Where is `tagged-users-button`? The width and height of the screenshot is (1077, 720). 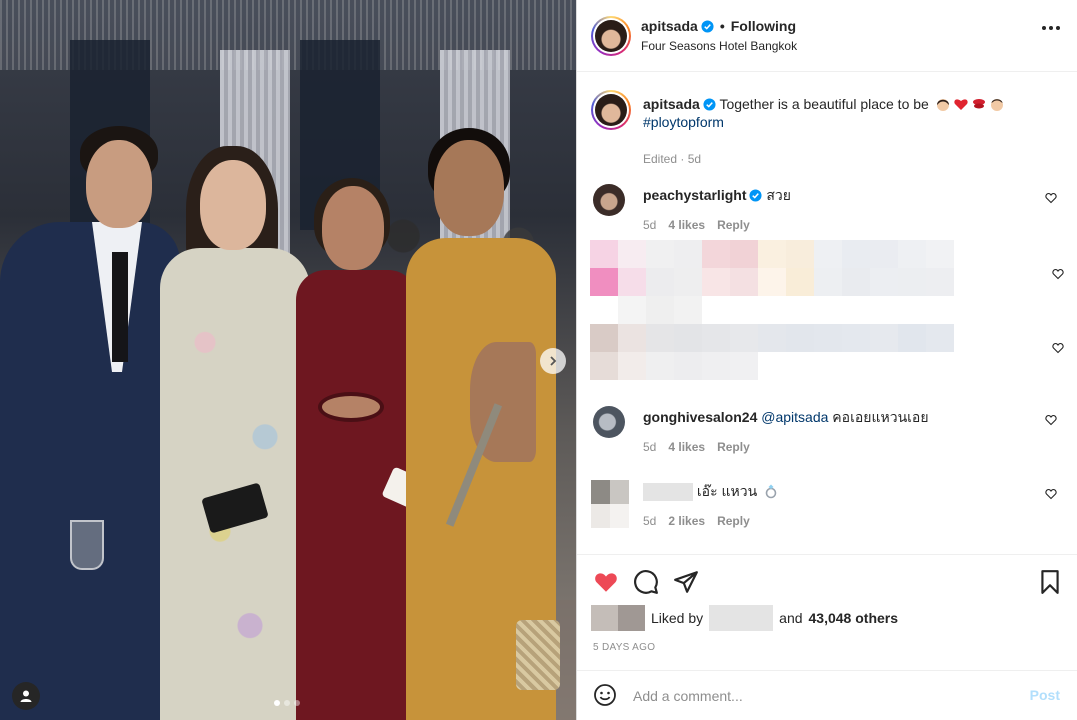 tagged-users-button is located at coordinates (26, 696).